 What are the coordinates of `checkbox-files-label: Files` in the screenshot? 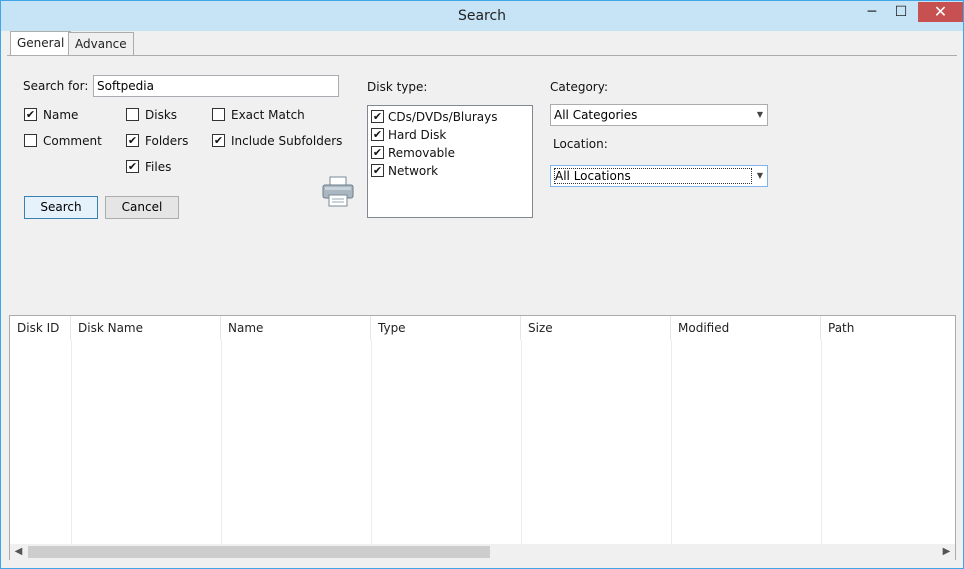 It's located at (158, 167).